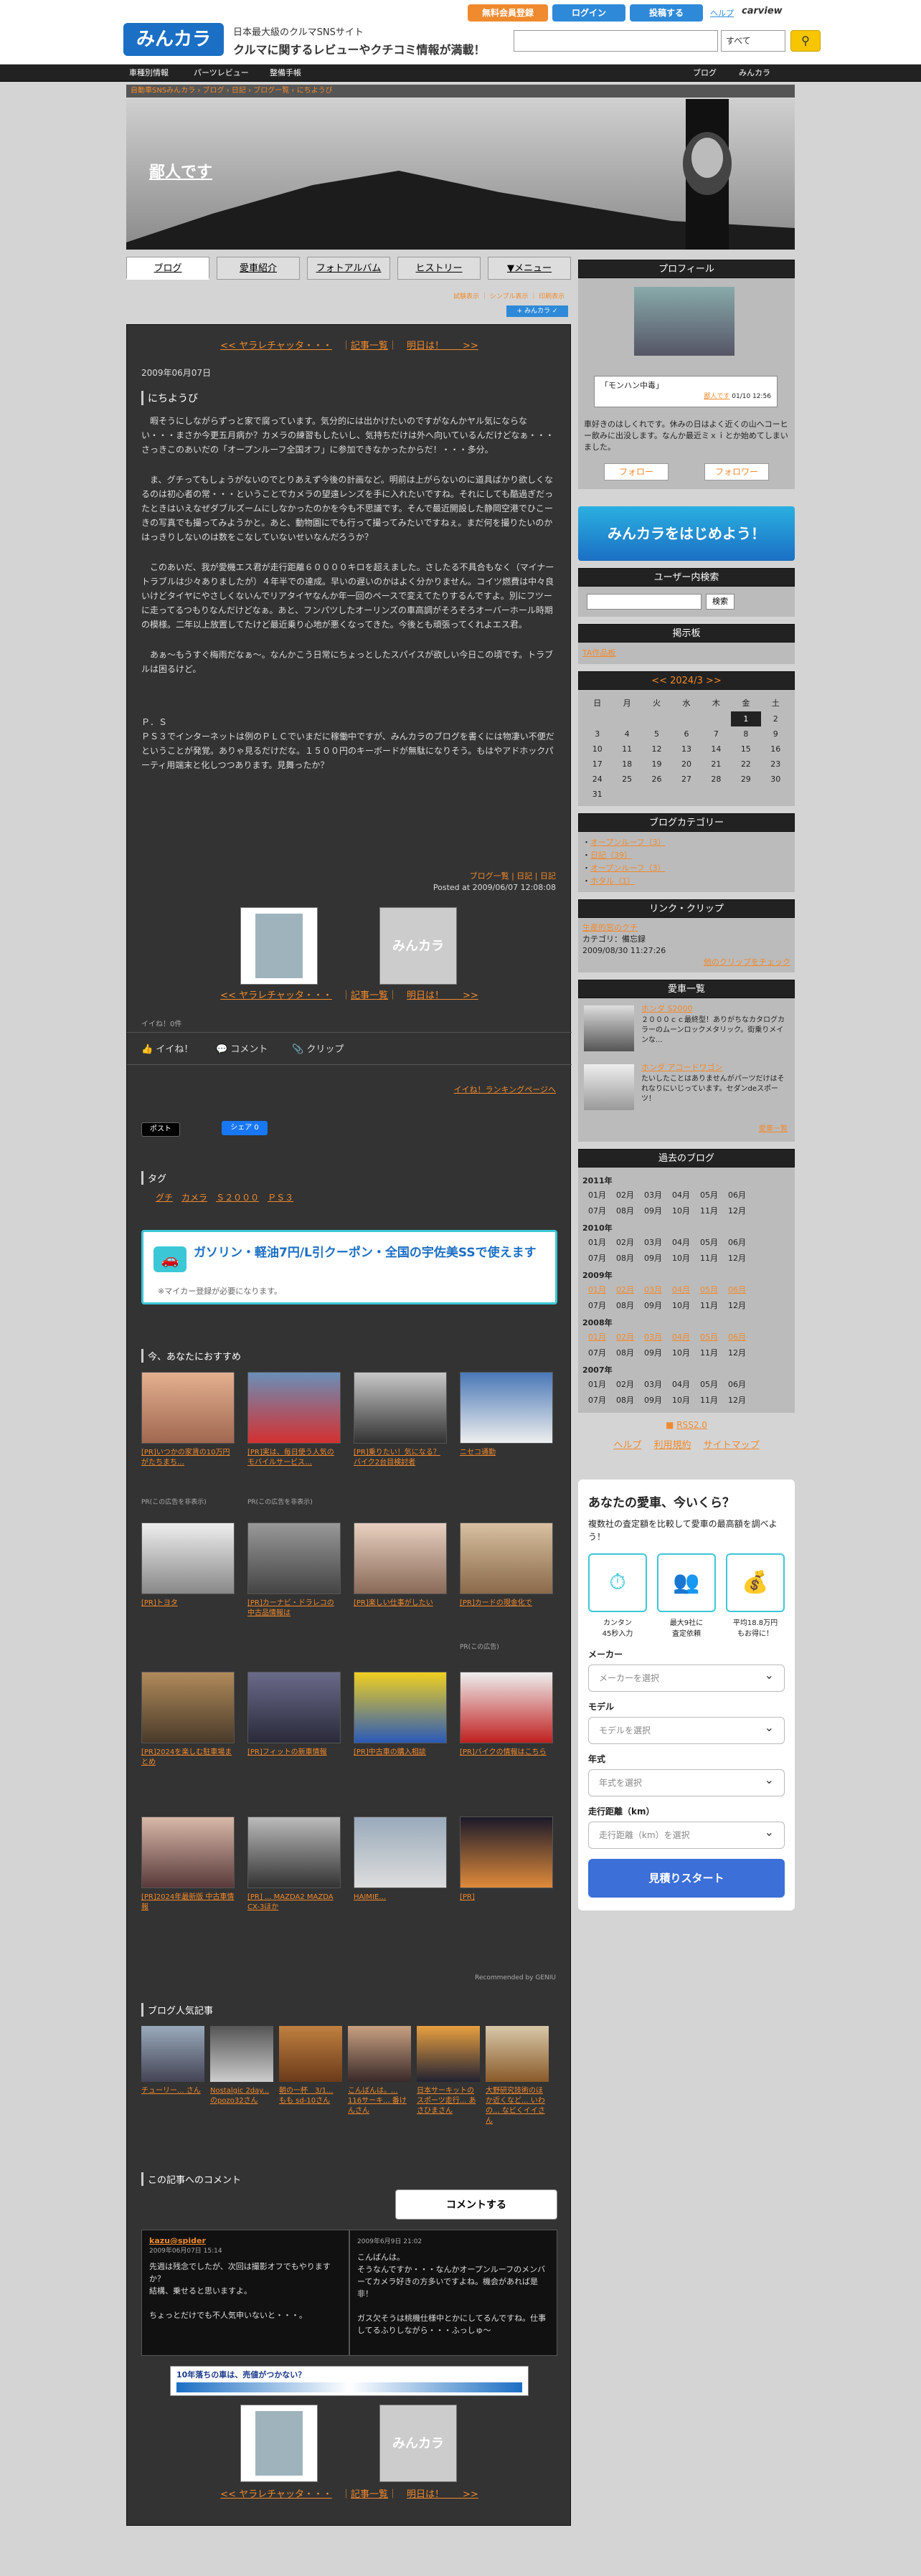 This screenshot has width=921, height=2576. What do you see at coordinates (612, 881) in the screenshot?
I see `category-link: ホタル（1）` at bounding box center [612, 881].